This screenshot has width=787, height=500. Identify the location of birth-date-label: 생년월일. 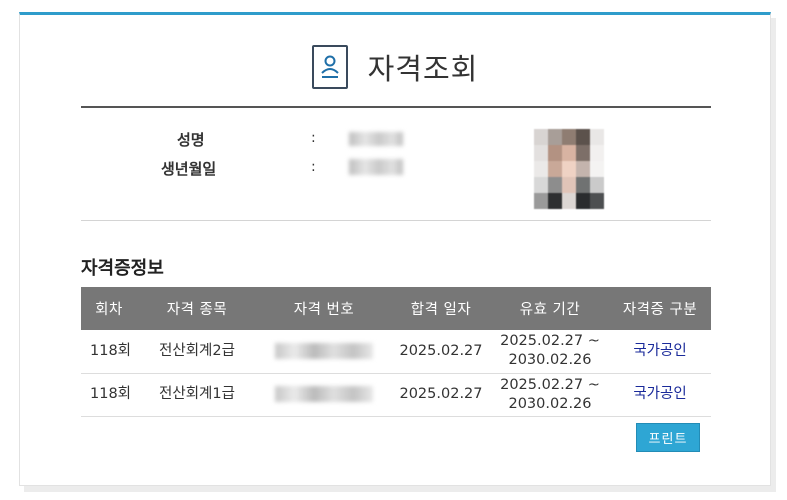
(189, 169).